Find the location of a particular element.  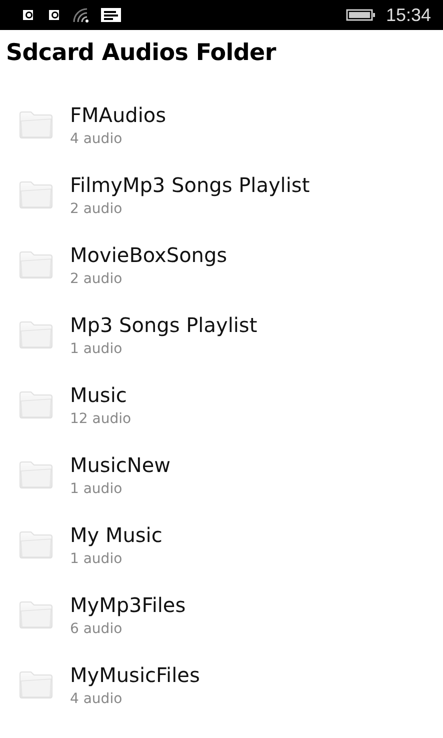

clock-time: 15:34 is located at coordinates (408, 15).